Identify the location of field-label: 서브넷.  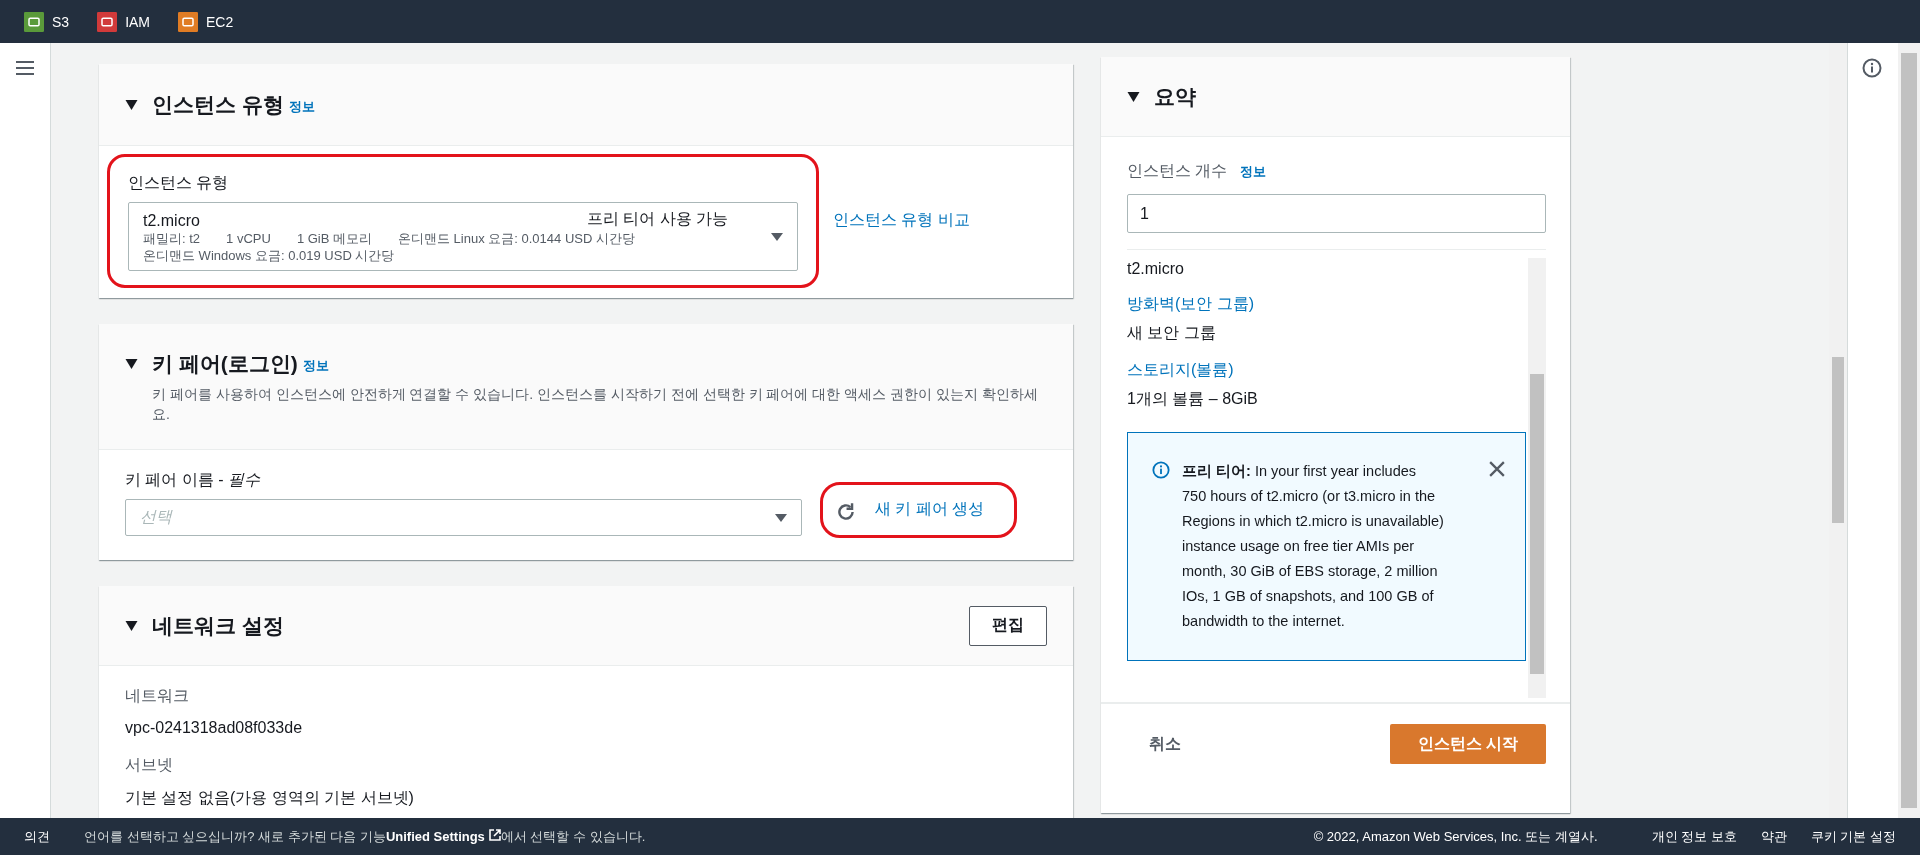
(149, 765).